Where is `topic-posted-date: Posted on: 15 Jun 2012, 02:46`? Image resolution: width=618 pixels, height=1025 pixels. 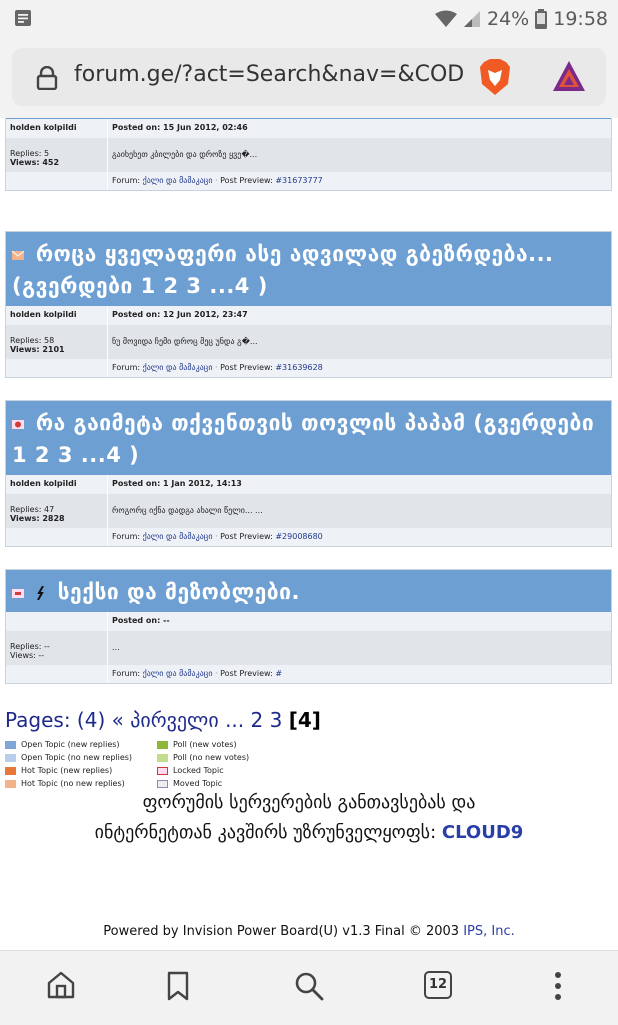
topic-posted-date: Posted on: 15 Jun 2012, 02:46 is located at coordinates (180, 127).